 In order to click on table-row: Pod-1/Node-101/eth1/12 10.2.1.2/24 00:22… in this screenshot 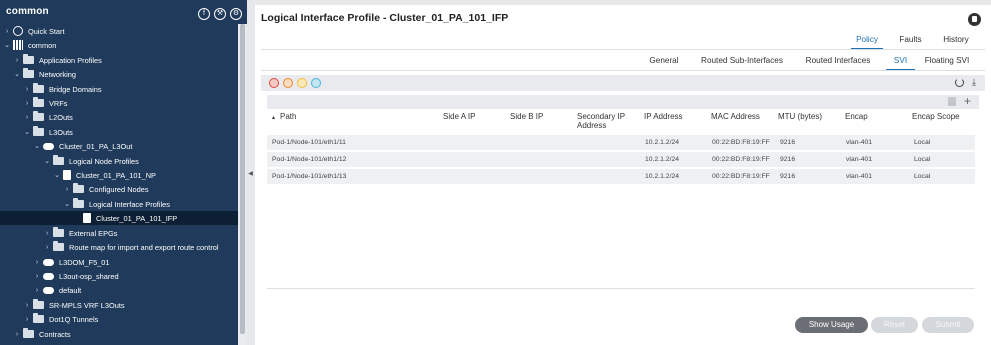, I will do `click(621, 160)`.